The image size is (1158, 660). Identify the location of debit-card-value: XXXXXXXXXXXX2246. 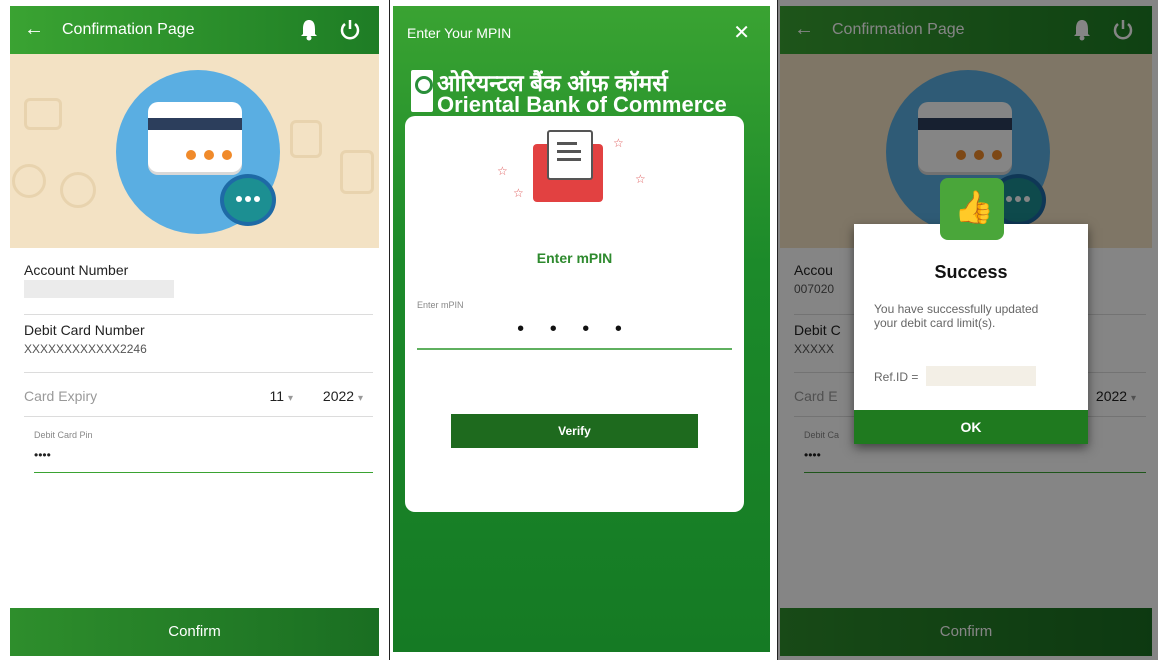
(85, 349).